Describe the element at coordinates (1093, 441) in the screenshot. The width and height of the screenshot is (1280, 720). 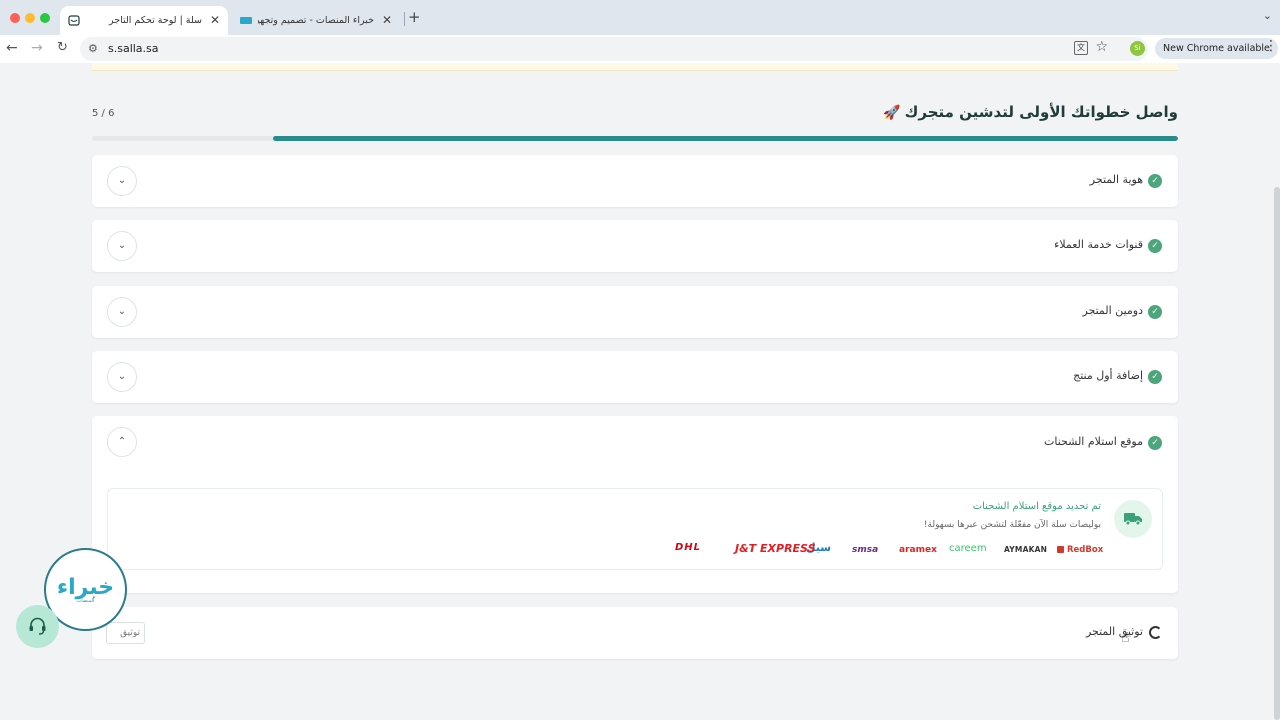
I see `step-label: موقع استلام الشحنات` at that location.